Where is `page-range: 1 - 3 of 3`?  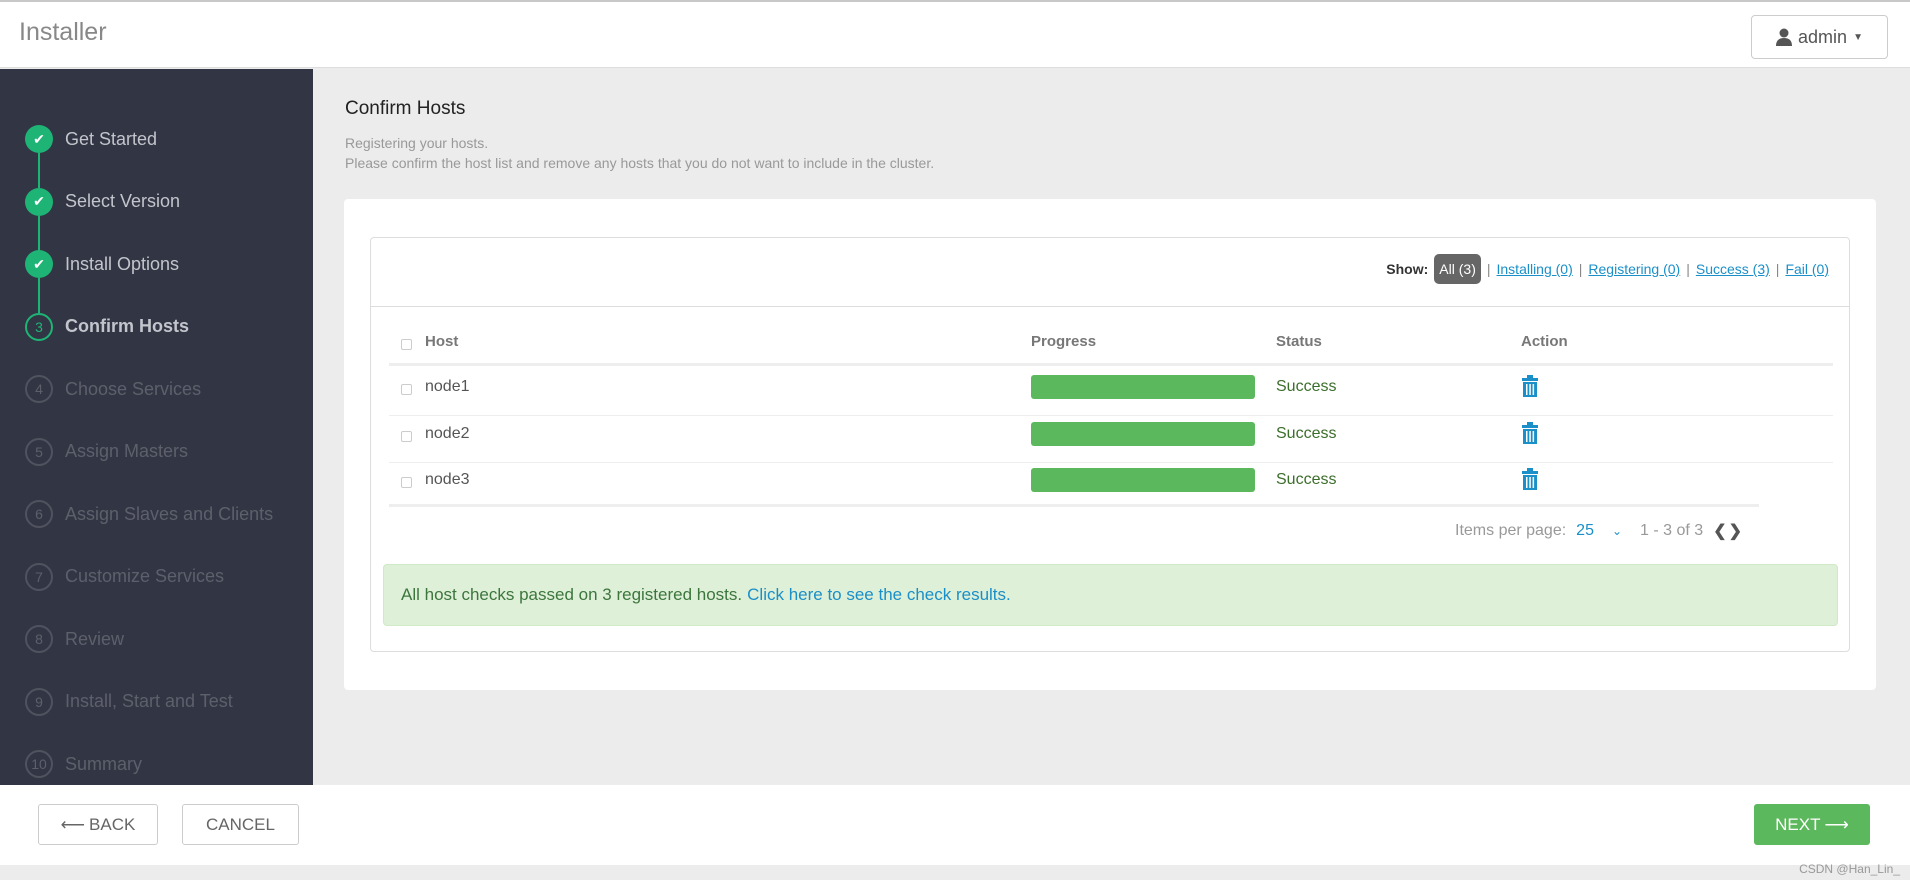 page-range: 1 - 3 of 3 is located at coordinates (1672, 530).